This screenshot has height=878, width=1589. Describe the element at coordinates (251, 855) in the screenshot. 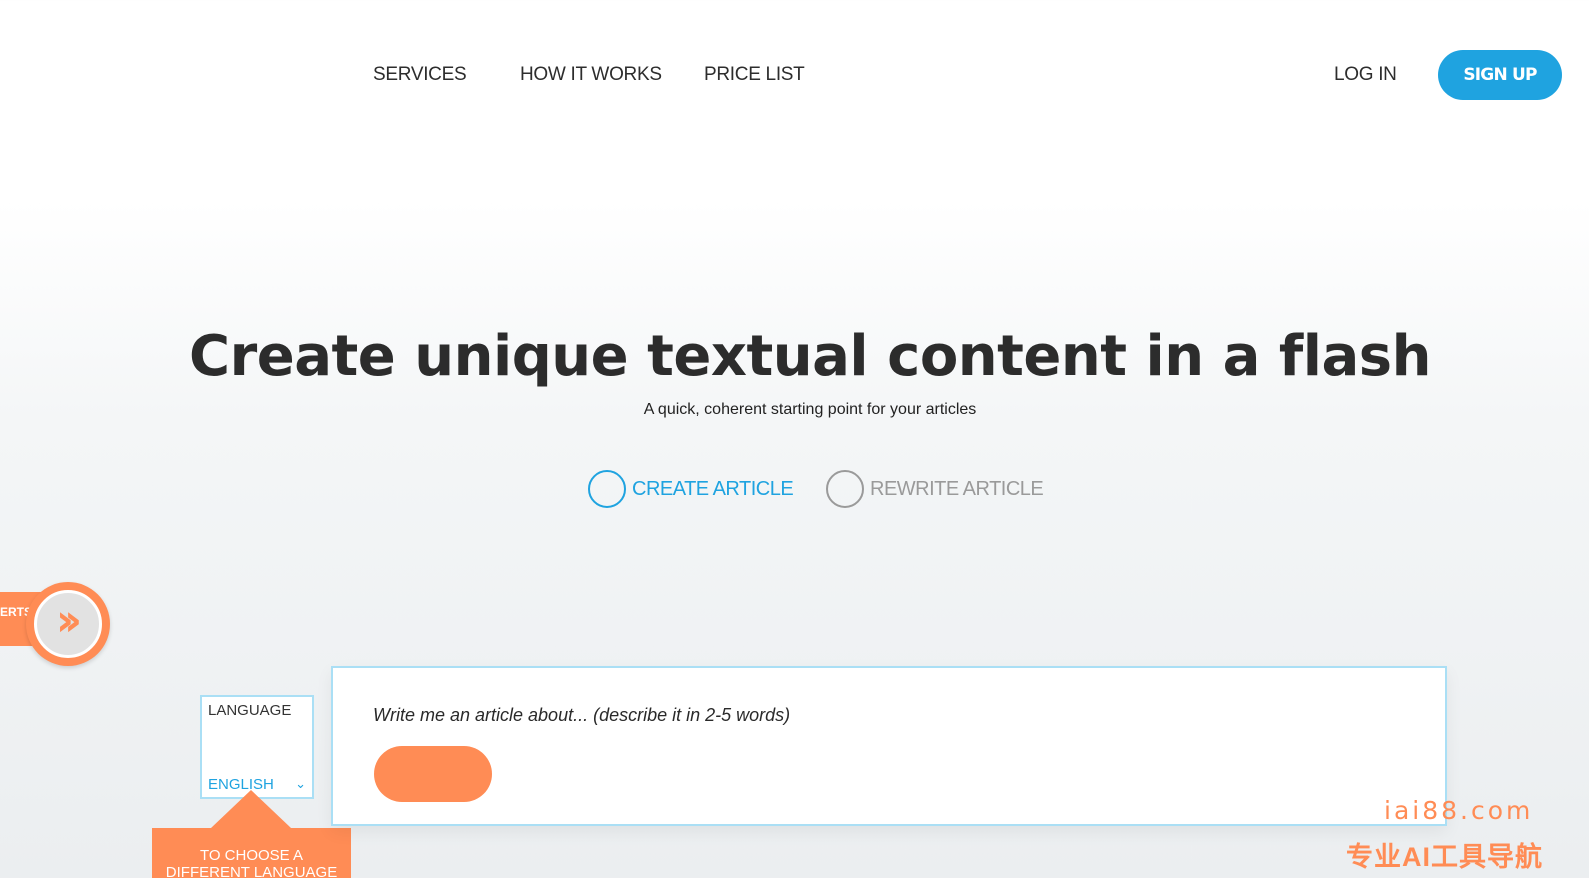

I see `tooltip-line-1: TO CHOOSE A` at that location.